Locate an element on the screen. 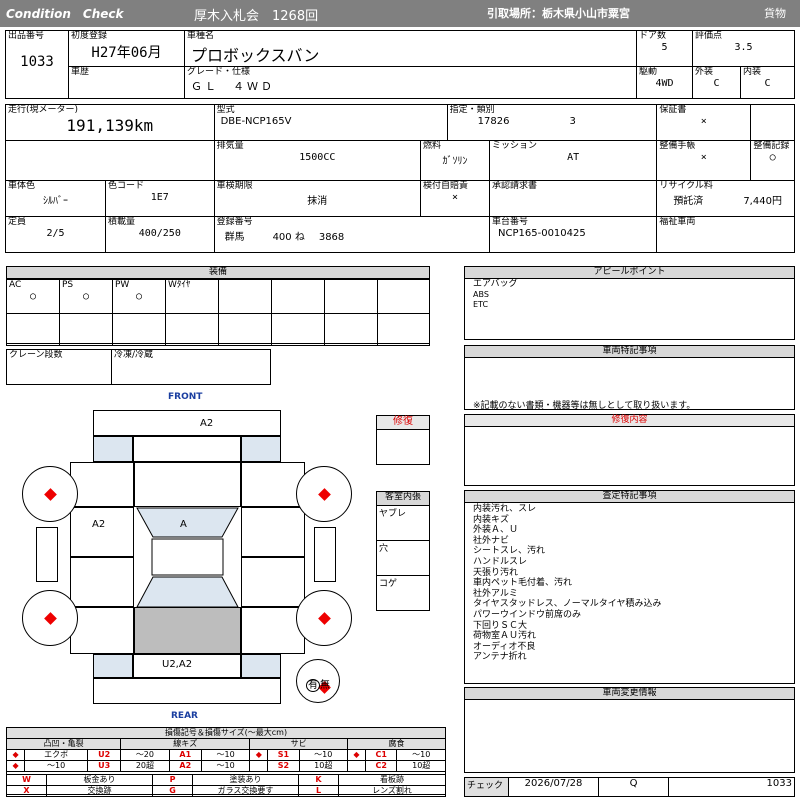 Image resolution: width=800 pixels, height=800 pixels. inspection-note-line: 車内ペット毛付着、汚れ is located at coordinates (523, 583).